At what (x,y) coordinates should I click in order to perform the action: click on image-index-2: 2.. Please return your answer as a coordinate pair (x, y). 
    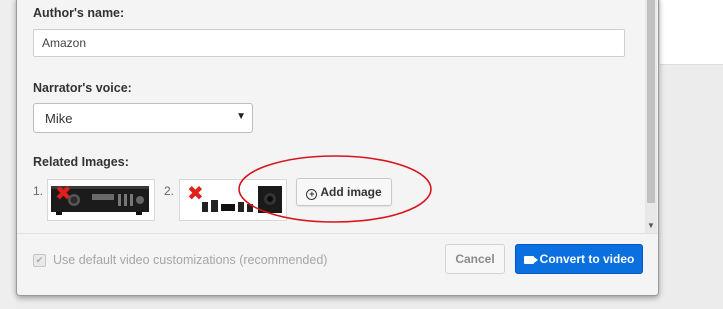
    Looking at the image, I should click on (169, 191).